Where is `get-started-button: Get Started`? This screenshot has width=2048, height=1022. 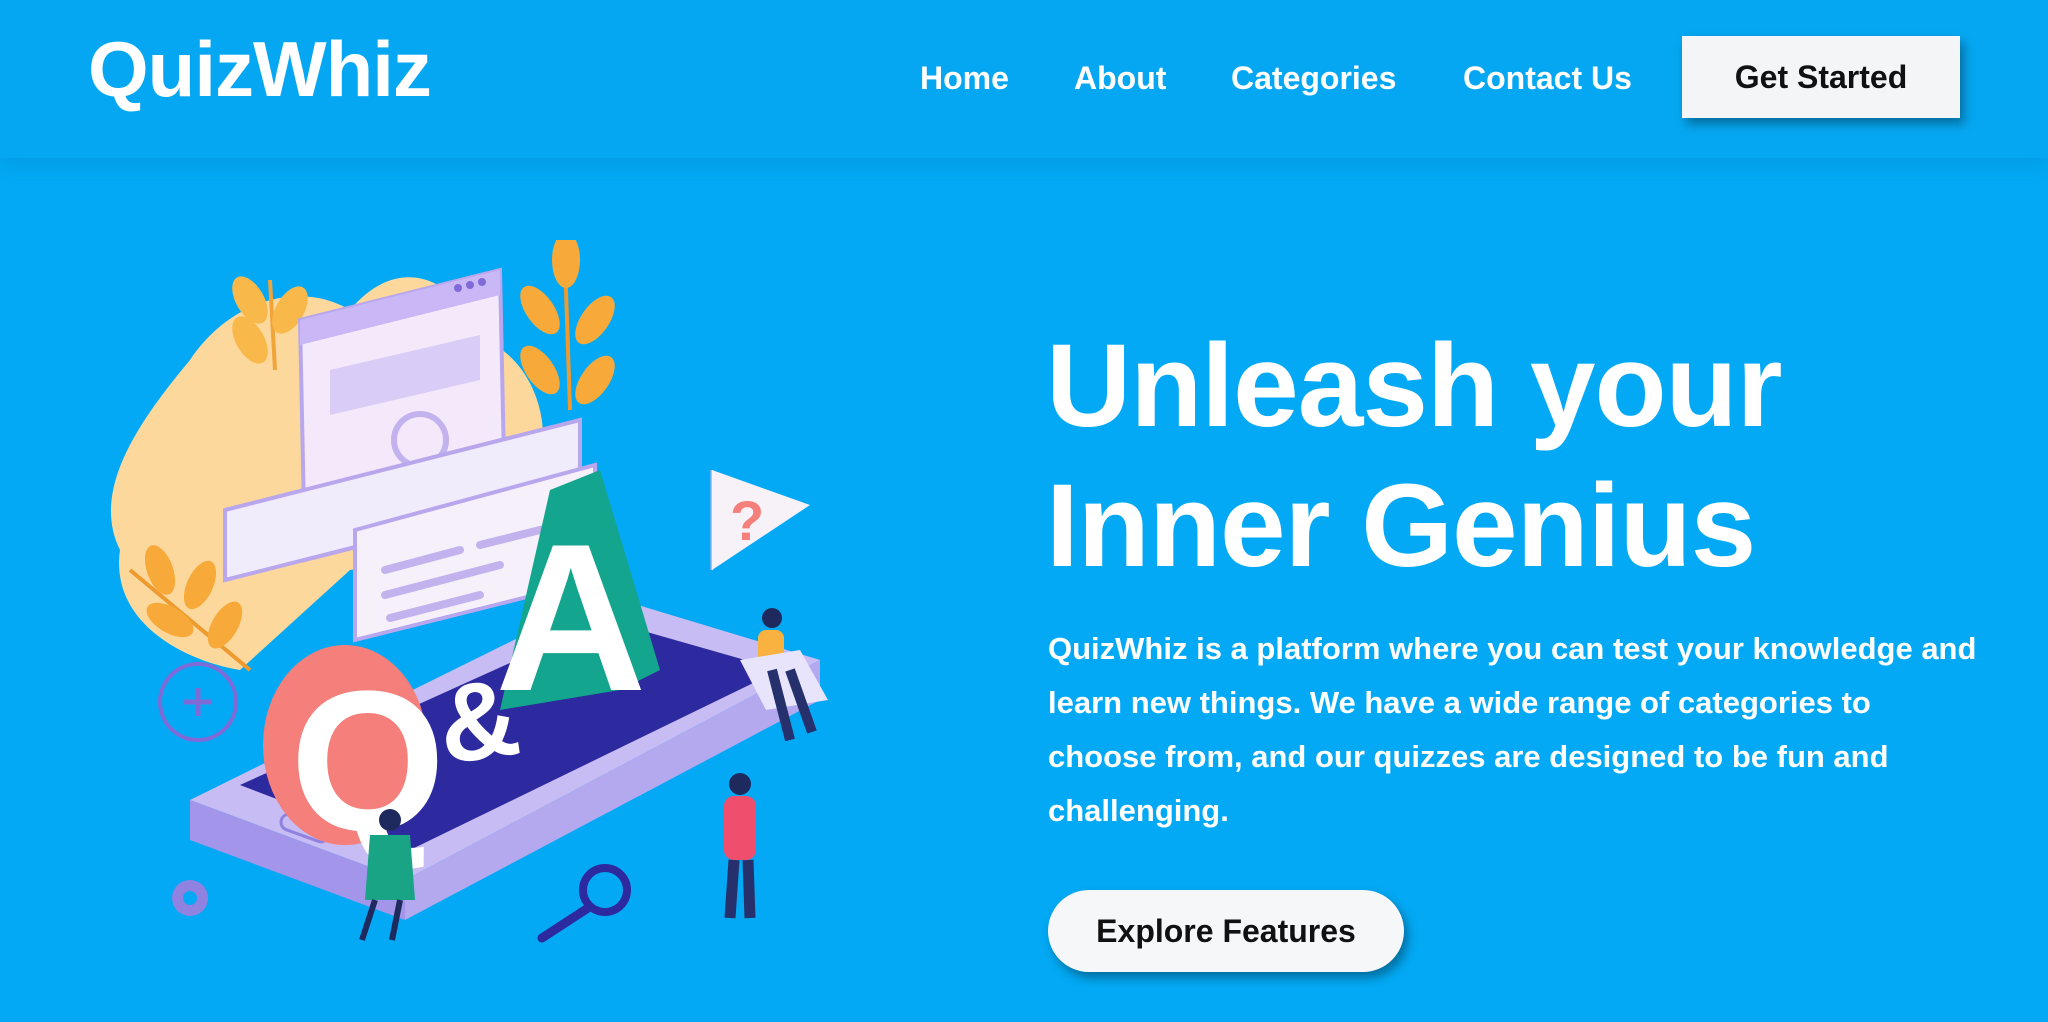
get-started-button: Get Started is located at coordinates (1821, 77).